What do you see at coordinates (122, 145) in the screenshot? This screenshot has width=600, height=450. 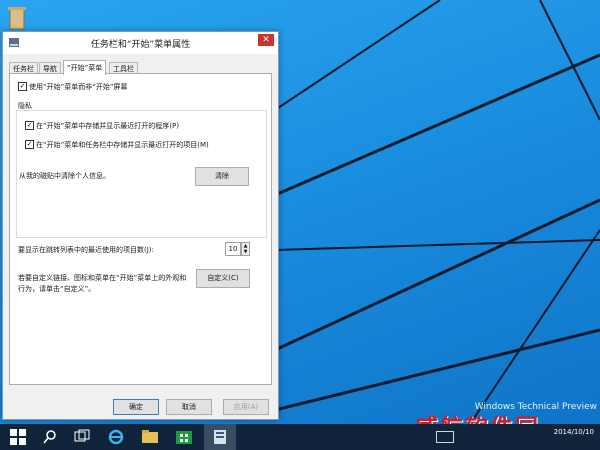 I see `store-recent-items-label: 在“开始”菜单和任务栏中存储并显示最近打开的项目(M)` at bounding box center [122, 145].